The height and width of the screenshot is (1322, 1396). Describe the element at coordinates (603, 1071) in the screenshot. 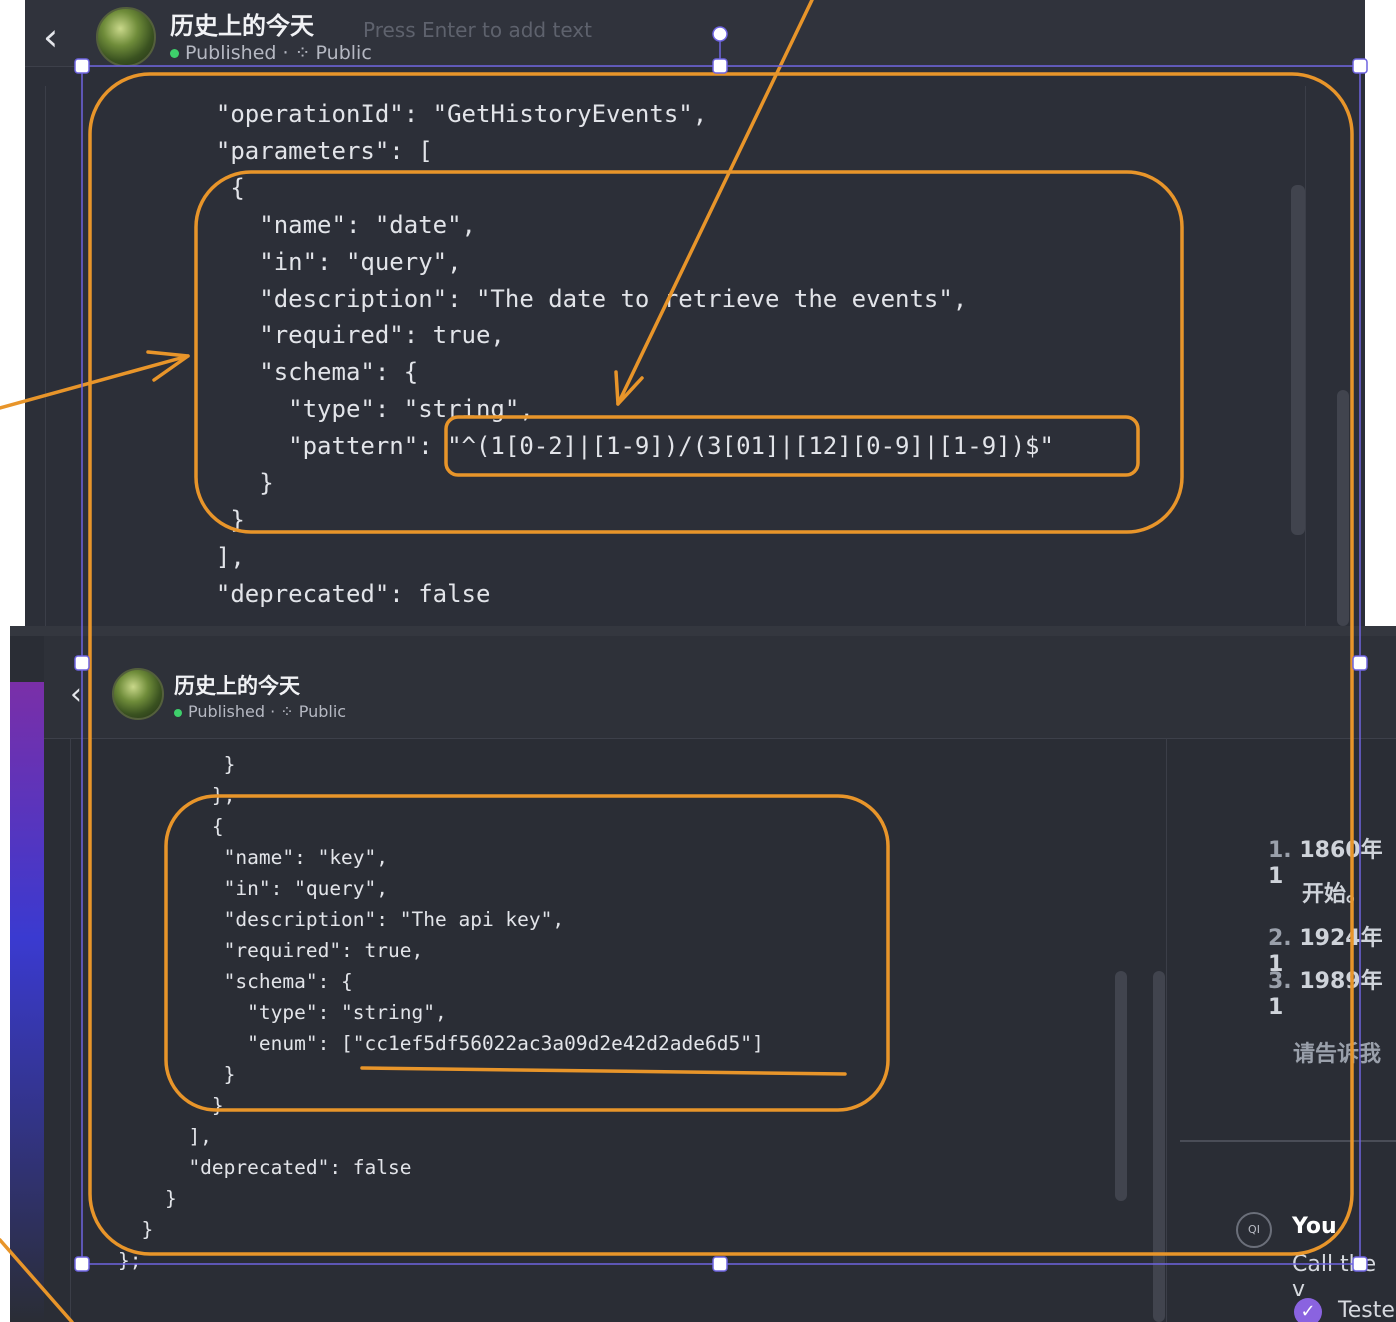

I see `enum-underline` at that location.